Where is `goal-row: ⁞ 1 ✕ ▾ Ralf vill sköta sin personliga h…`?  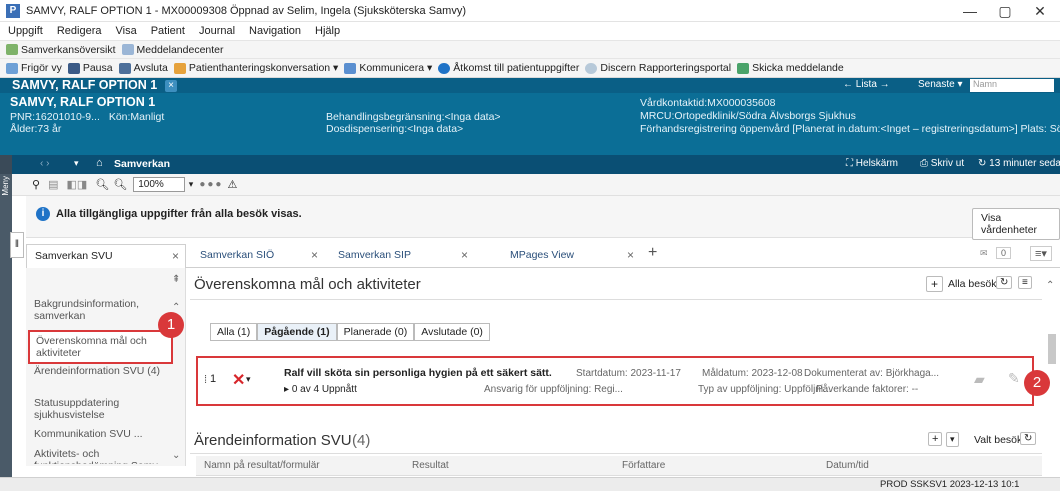
goal-row: ⁞ 1 ✕ ▾ Ralf vill sköta sin personliga h… is located at coordinates (615, 381).